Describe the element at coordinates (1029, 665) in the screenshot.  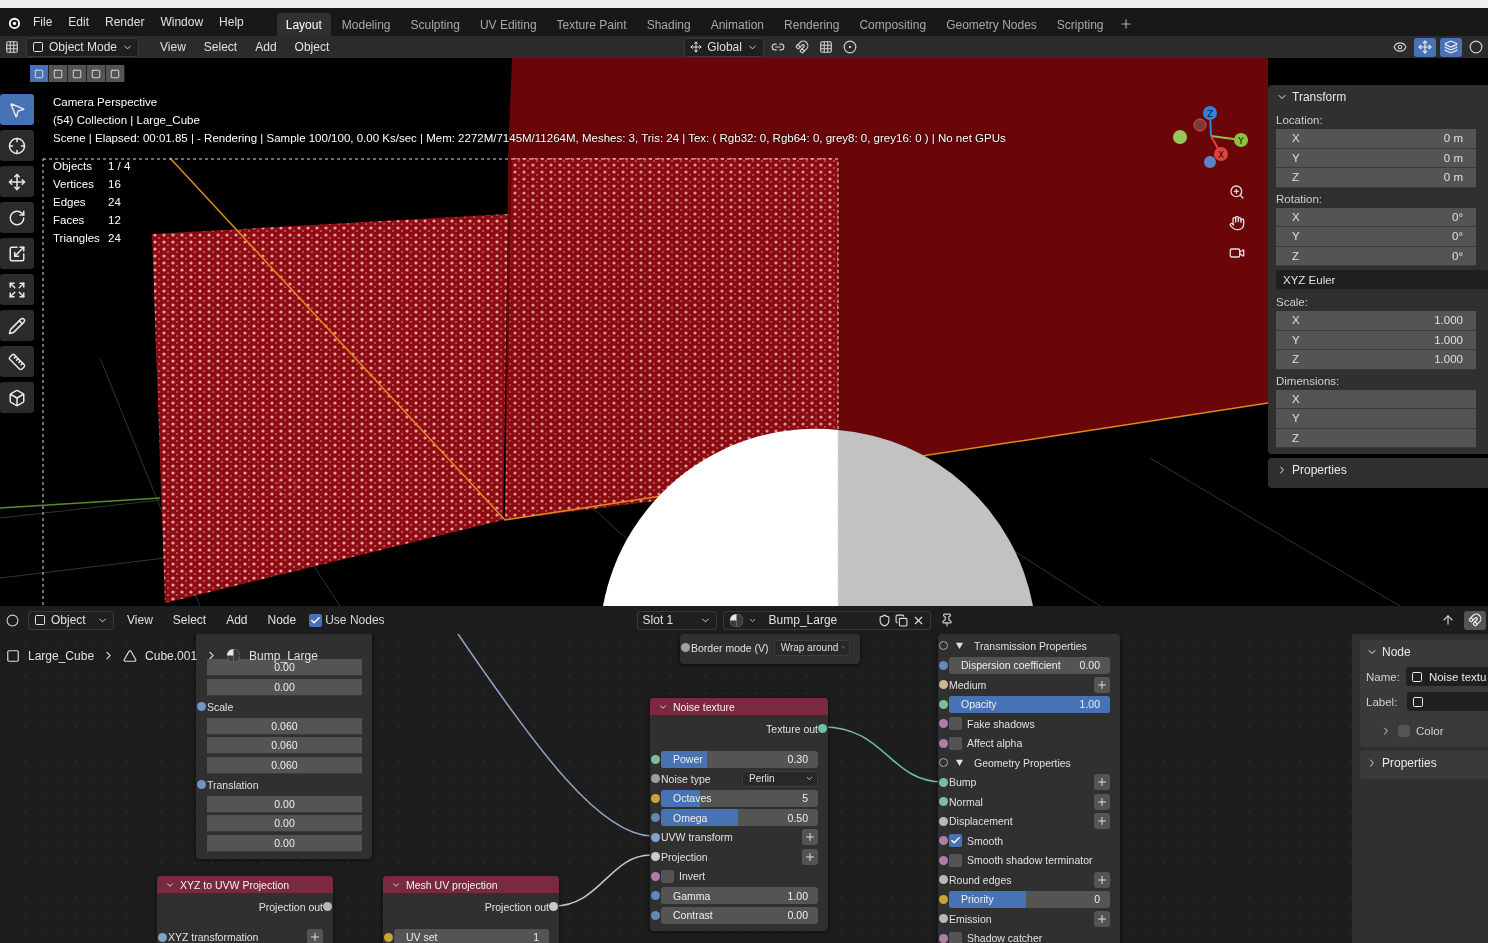
I see `number-field: Dispersion coefficient 0.00` at that location.